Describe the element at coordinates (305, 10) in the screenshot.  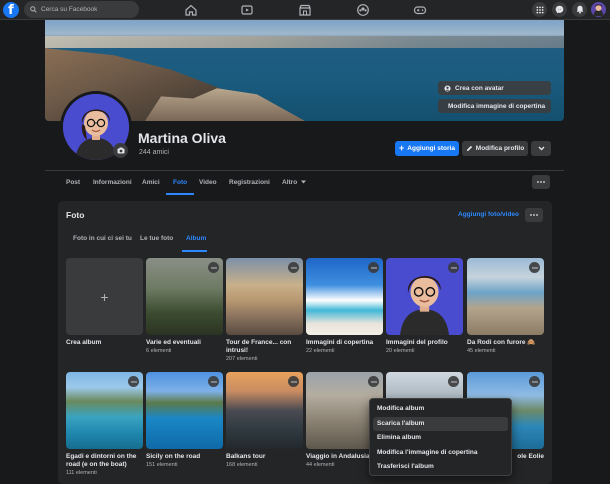
I see `marketplace-icon` at that location.